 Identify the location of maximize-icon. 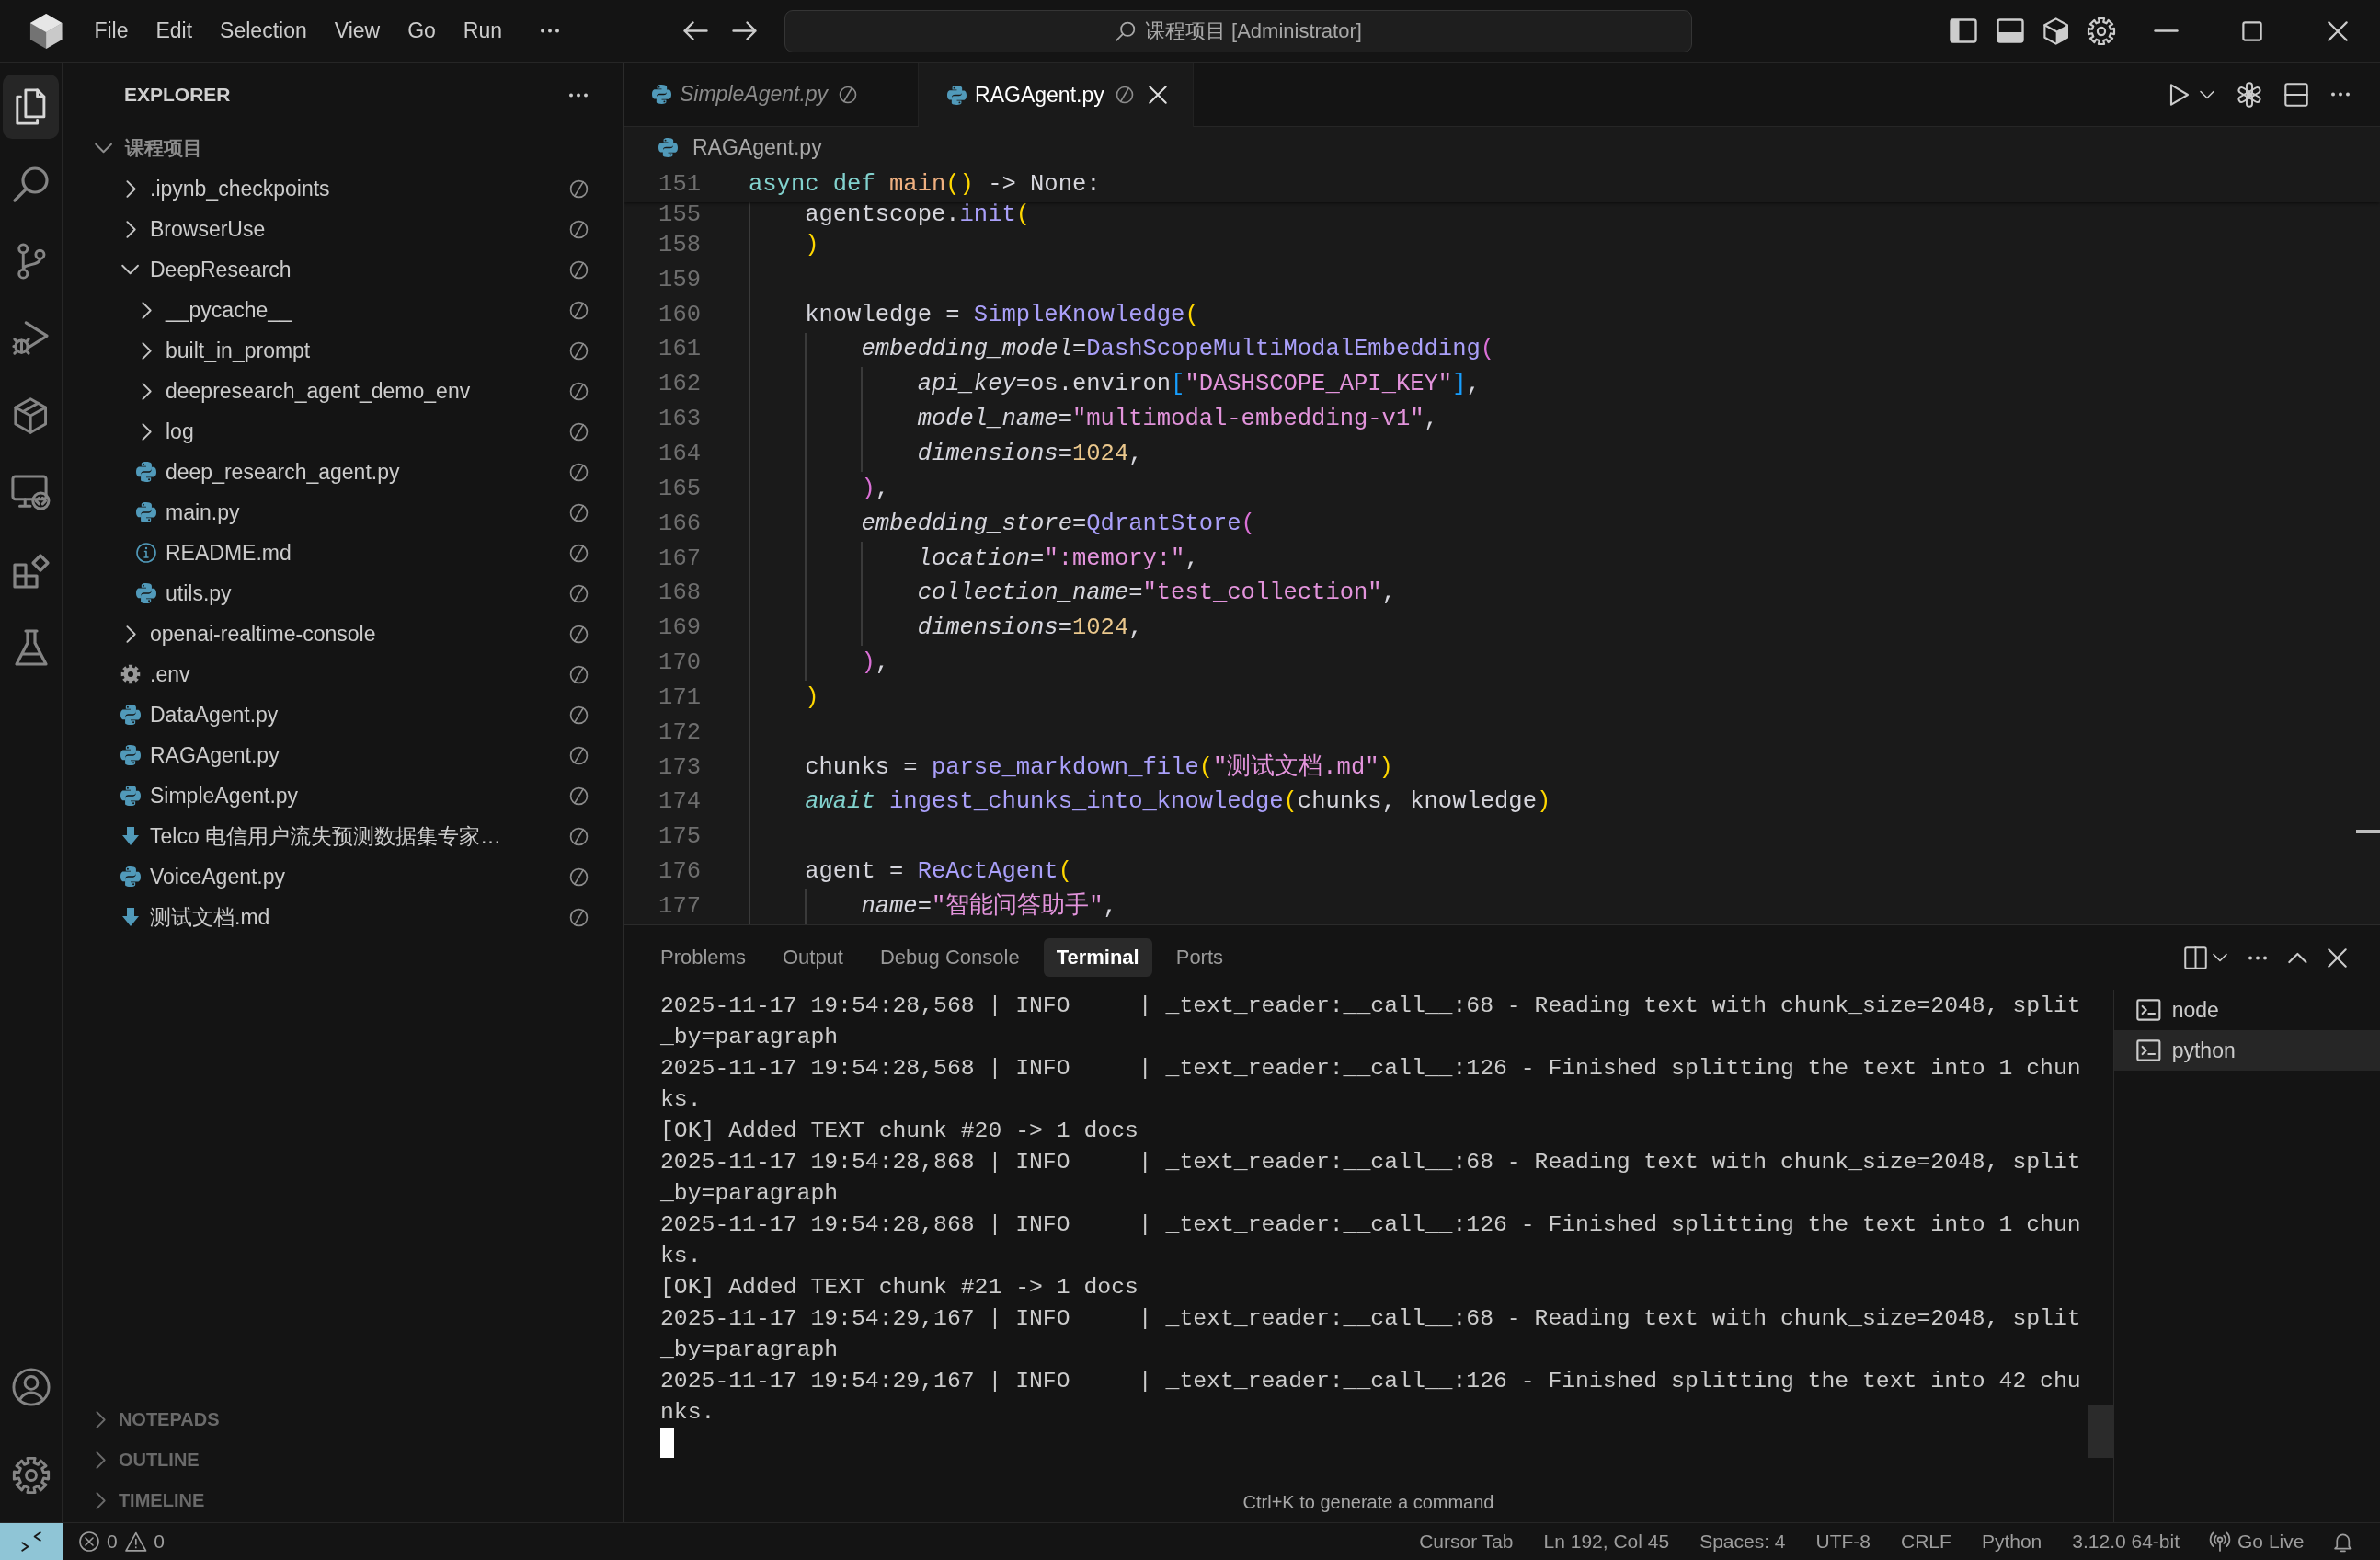
(2251, 30).